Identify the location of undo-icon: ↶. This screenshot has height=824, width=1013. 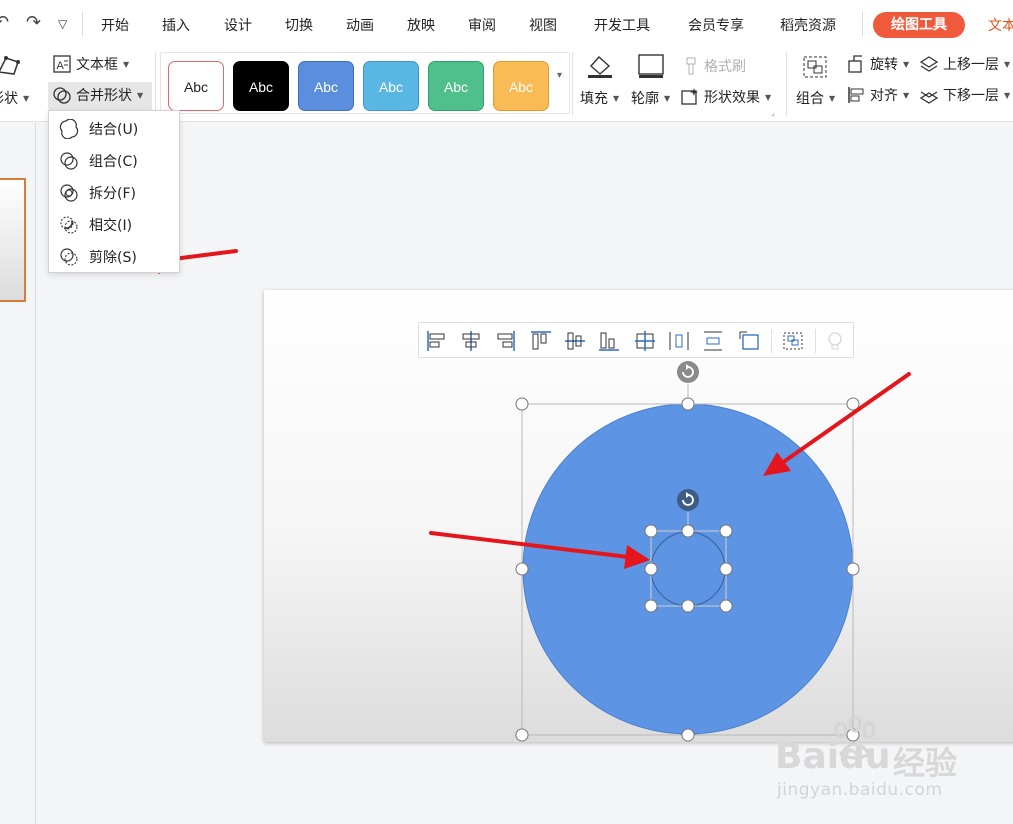
(4, 22).